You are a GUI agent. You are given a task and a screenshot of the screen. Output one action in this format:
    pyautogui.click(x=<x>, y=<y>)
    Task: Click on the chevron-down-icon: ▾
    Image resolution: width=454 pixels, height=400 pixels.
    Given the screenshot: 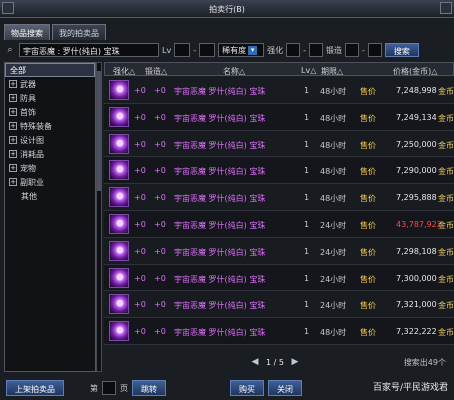 What is the action you would take?
    pyautogui.click(x=253, y=50)
    